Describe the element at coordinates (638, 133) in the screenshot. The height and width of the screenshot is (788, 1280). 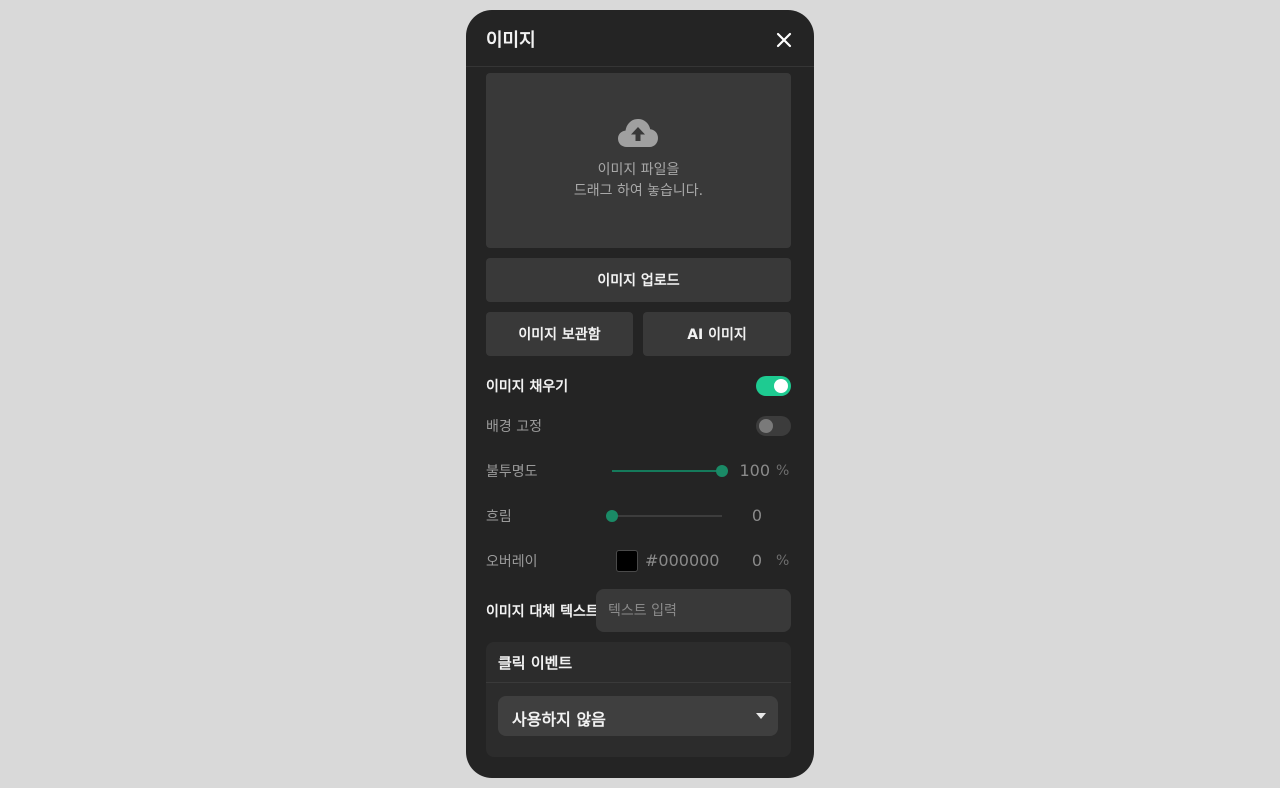
I see `cloud-upload-icon` at that location.